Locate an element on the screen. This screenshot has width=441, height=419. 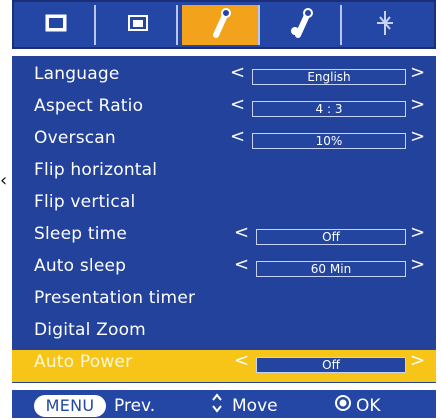
menu-item-auto-sleep: Auto sleep < 60 Min > is located at coordinates (224, 270).